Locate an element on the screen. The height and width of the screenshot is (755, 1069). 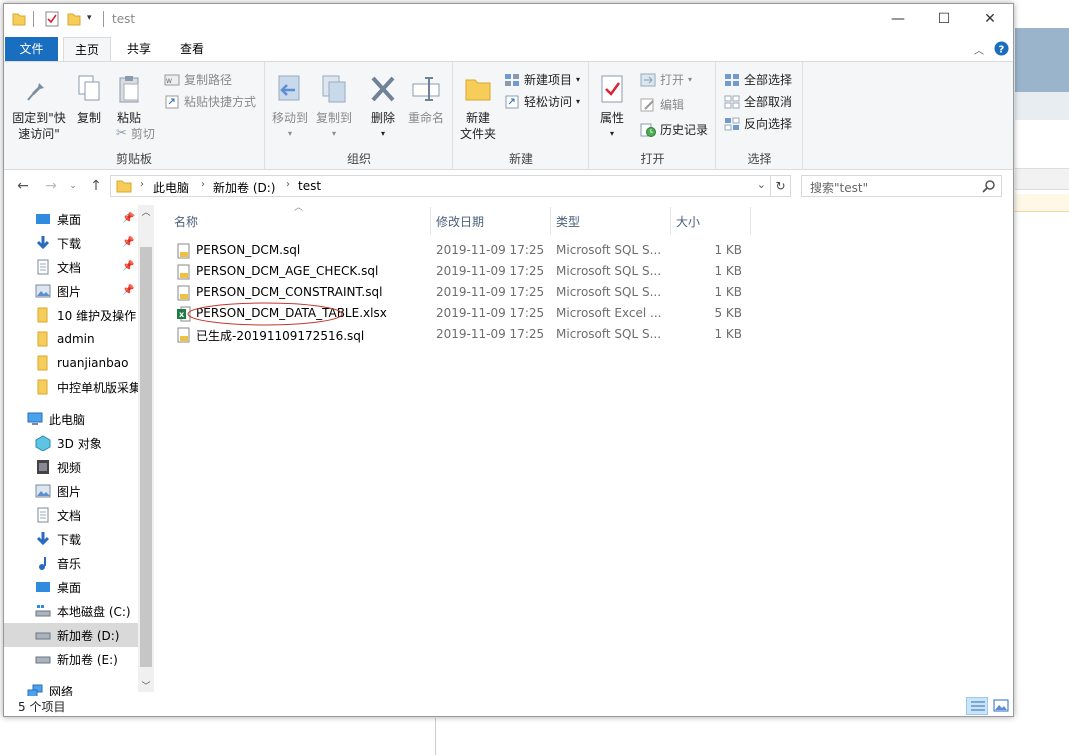
scroll-up-icon: ︿ is located at coordinates (146, 211).